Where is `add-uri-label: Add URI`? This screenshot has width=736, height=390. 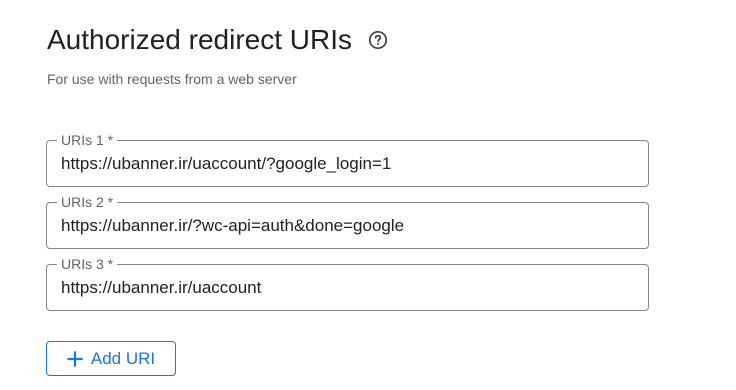 add-uri-label: Add URI is located at coordinates (123, 358).